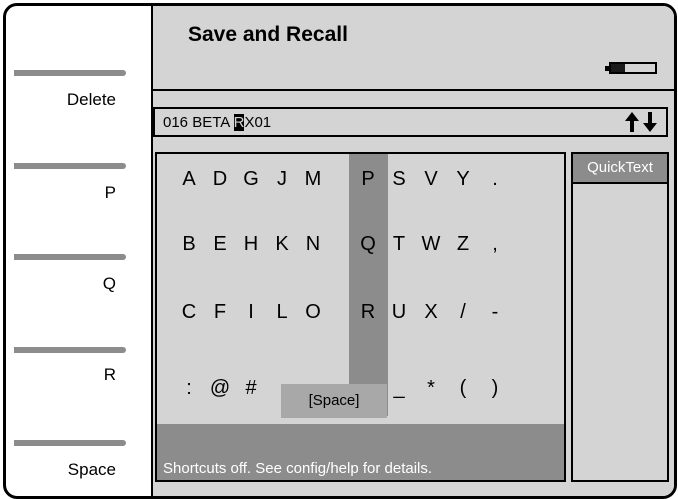  Describe the element at coordinates (70, 350) in the screenshot. I see `softkey-r-bar` at that location.